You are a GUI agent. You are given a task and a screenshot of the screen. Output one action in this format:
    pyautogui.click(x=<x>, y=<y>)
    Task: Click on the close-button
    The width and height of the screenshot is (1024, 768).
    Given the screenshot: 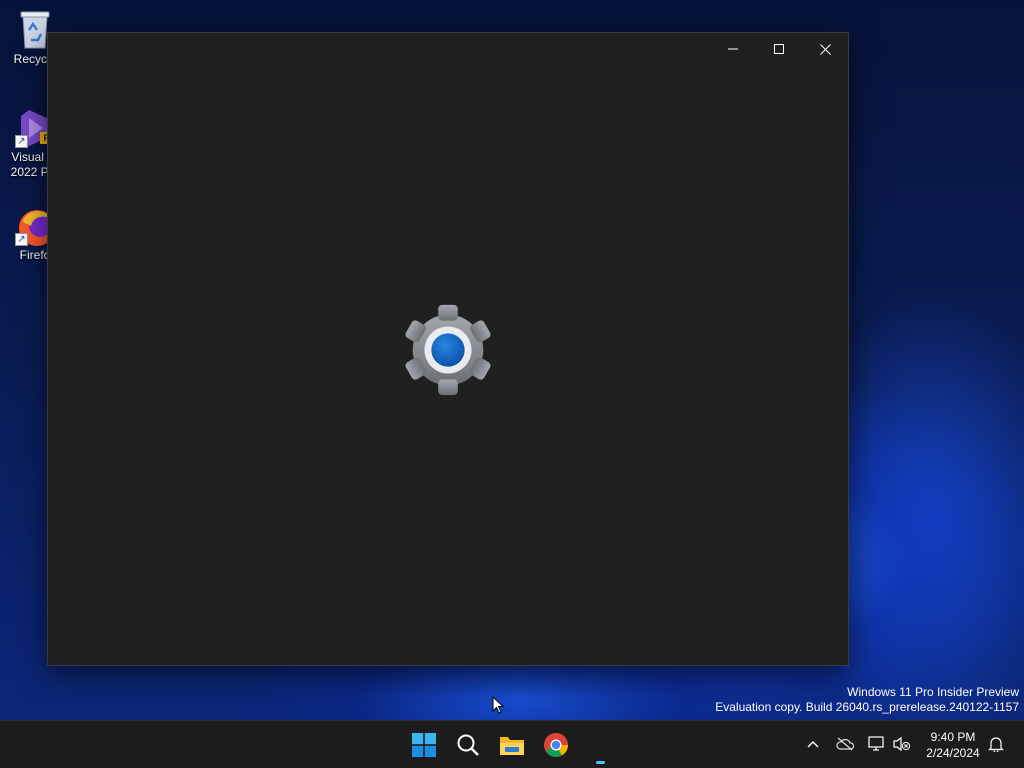 What is the action you would take?
    pyautogui.click(x=825, y=49)
    